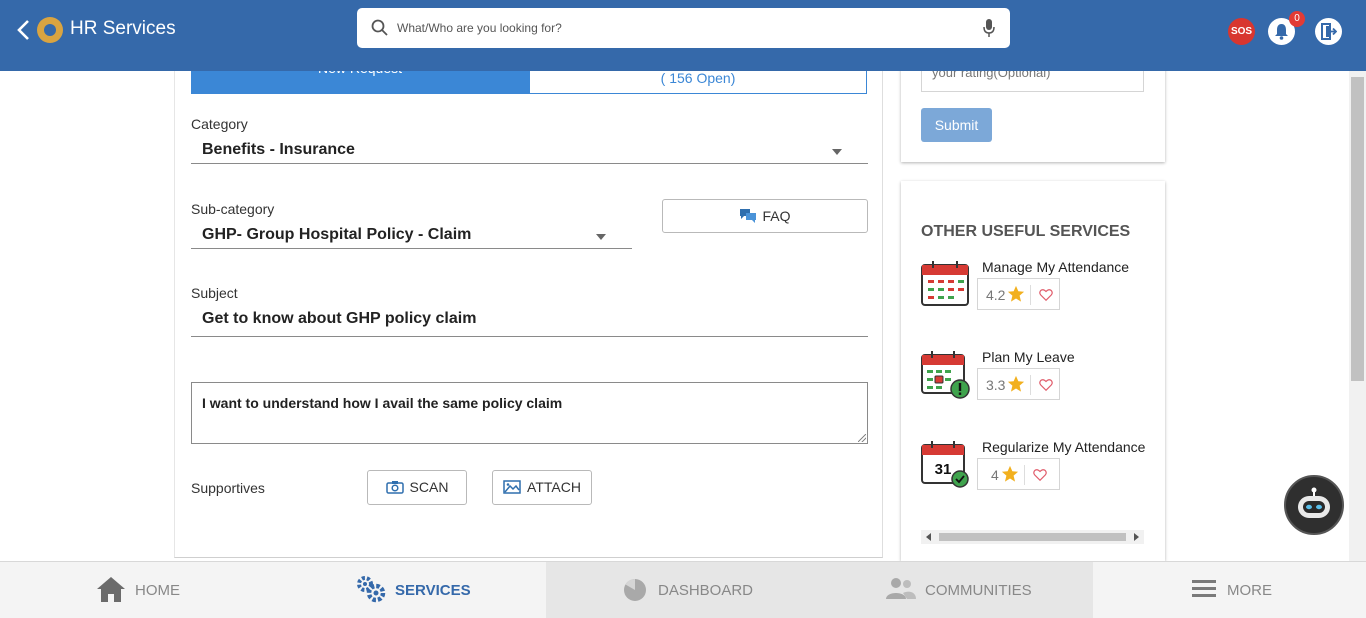 This screenshot has width=1366, height=618. I want to click on page-vertical-scrollbar, so click(1357, 316).